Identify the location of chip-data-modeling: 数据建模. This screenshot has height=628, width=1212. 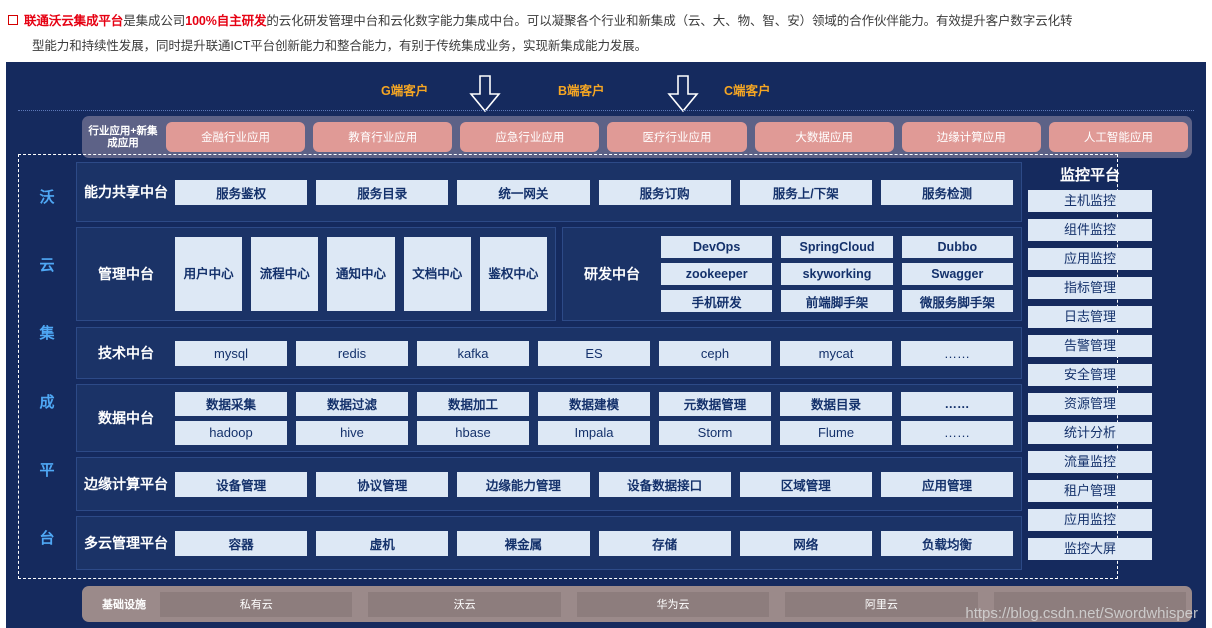
(594, 403).